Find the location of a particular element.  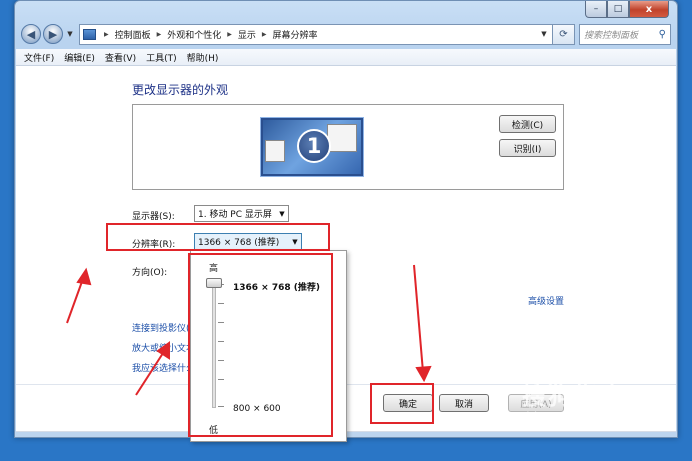

watermark: 搜狗指南 is located at coordinates (574, 396).